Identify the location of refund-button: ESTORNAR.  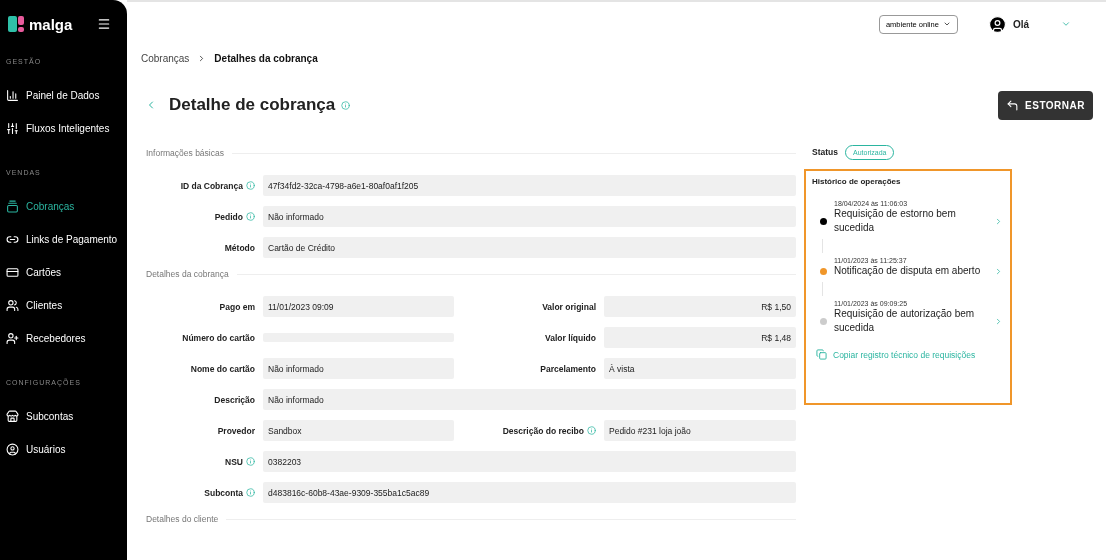
(1045, 105).